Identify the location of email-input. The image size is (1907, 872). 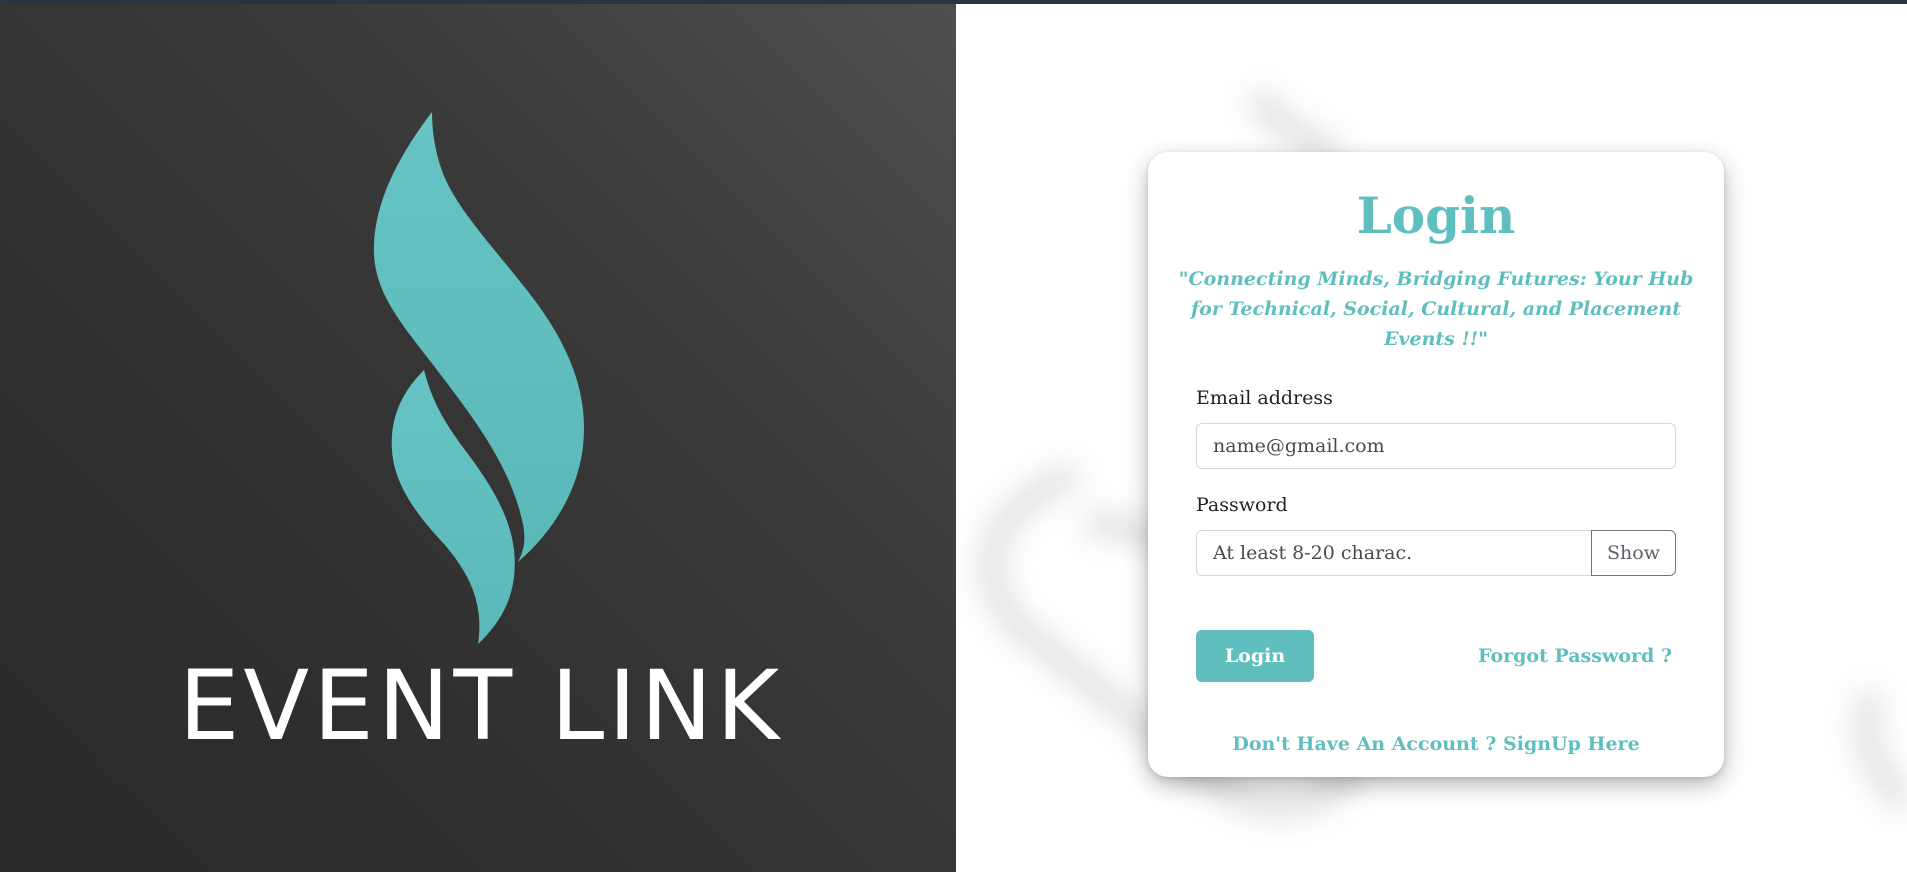
(1436, 446).